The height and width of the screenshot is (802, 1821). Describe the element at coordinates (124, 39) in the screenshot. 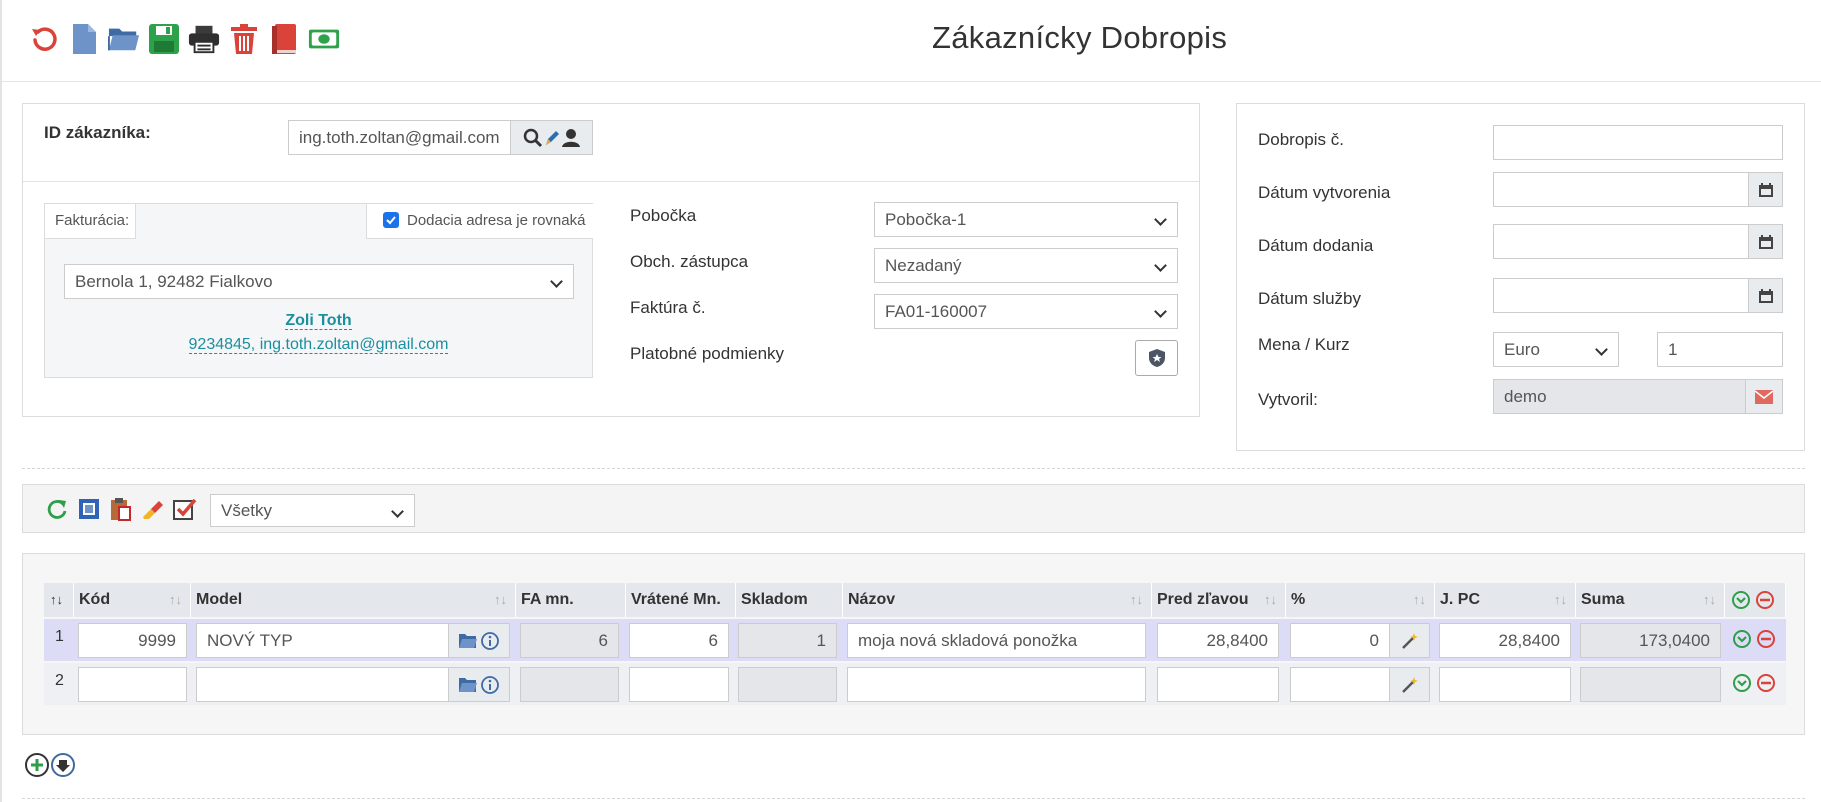

I see `open-folder-icon` at that location.